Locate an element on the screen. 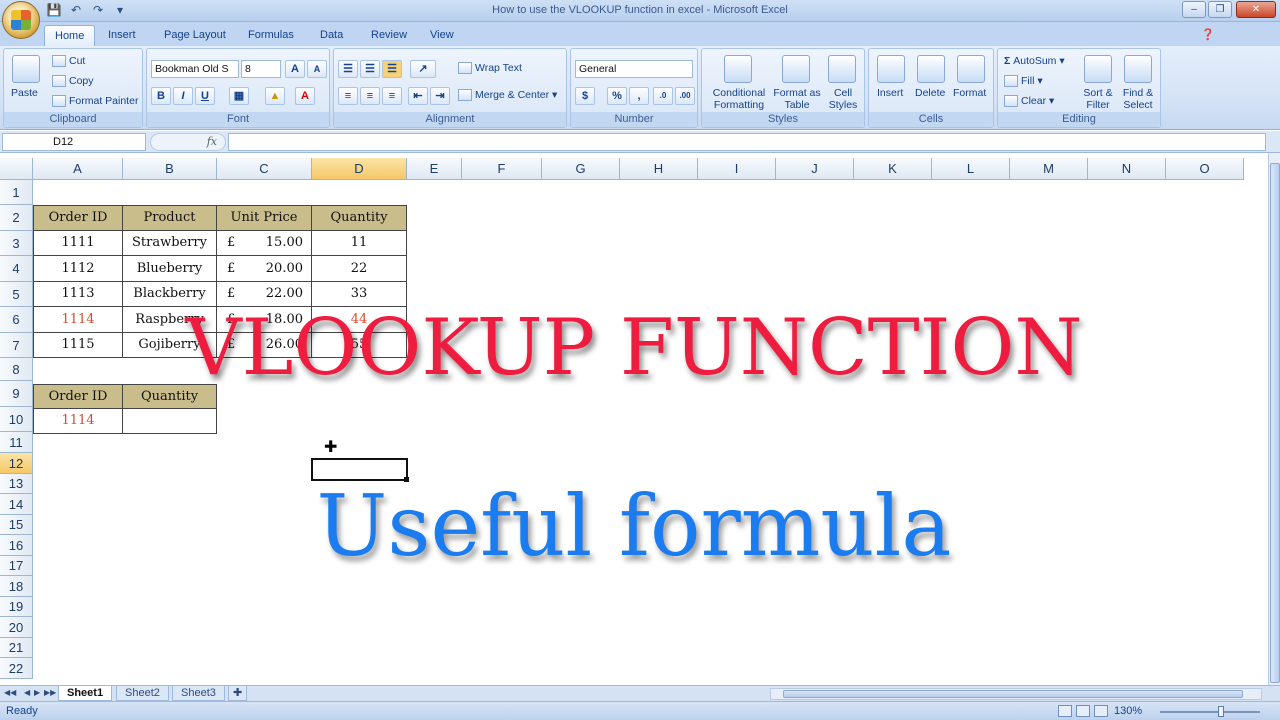 Image resolution: width=1280 pixels, height=720 pixels. align-top-icon: ☰ is located at coordinates (348, 69).